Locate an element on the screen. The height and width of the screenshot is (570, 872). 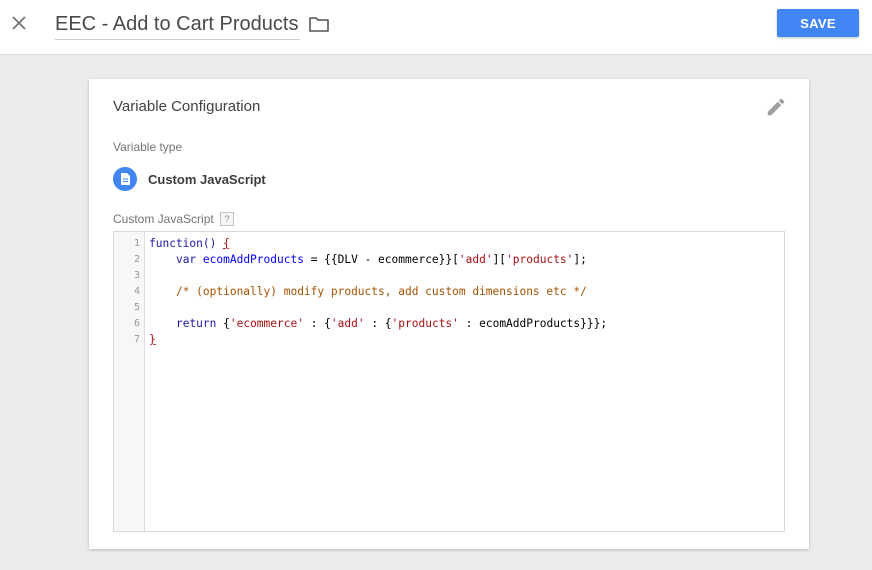
code-line: } is located at coordinates (152, 340).